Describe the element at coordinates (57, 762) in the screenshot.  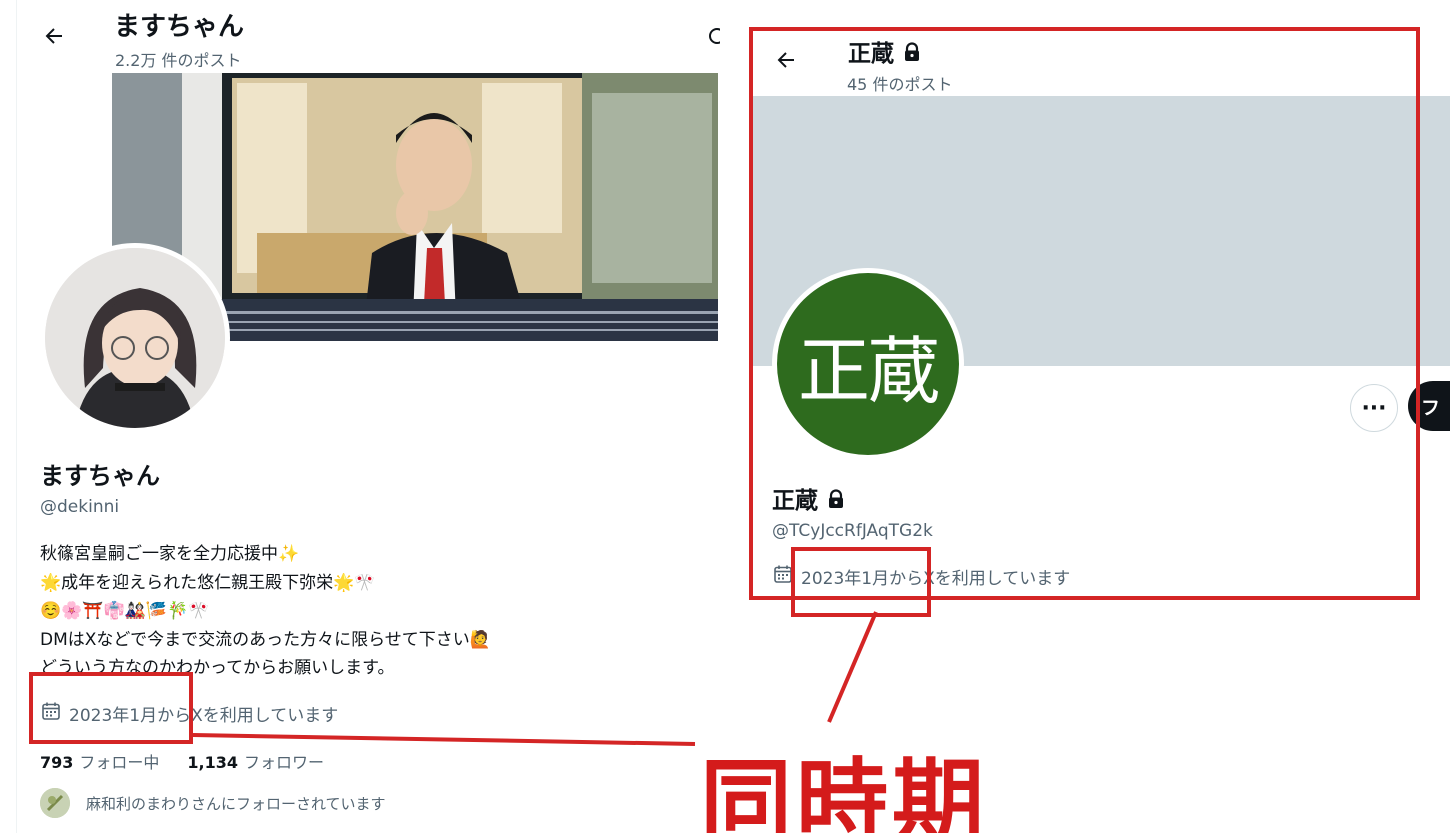
I see `following-count: 793` at that location.